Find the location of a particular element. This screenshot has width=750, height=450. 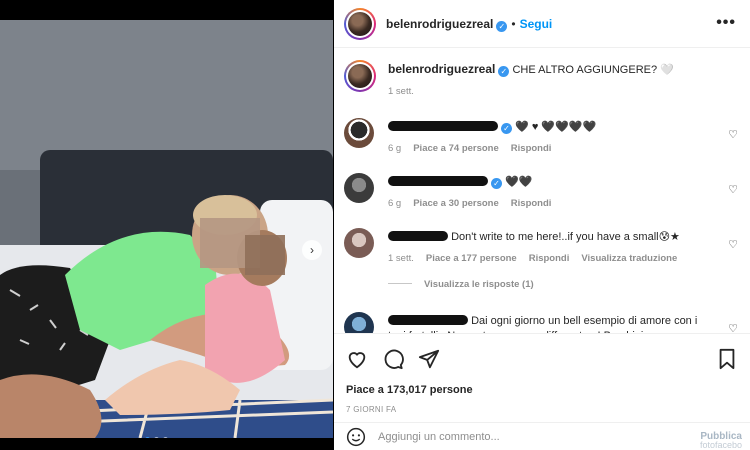

comment-body: ✓ 🖤🖤 6 g Piace a 30 persone Rispondi is located at coordinates (548, 193).